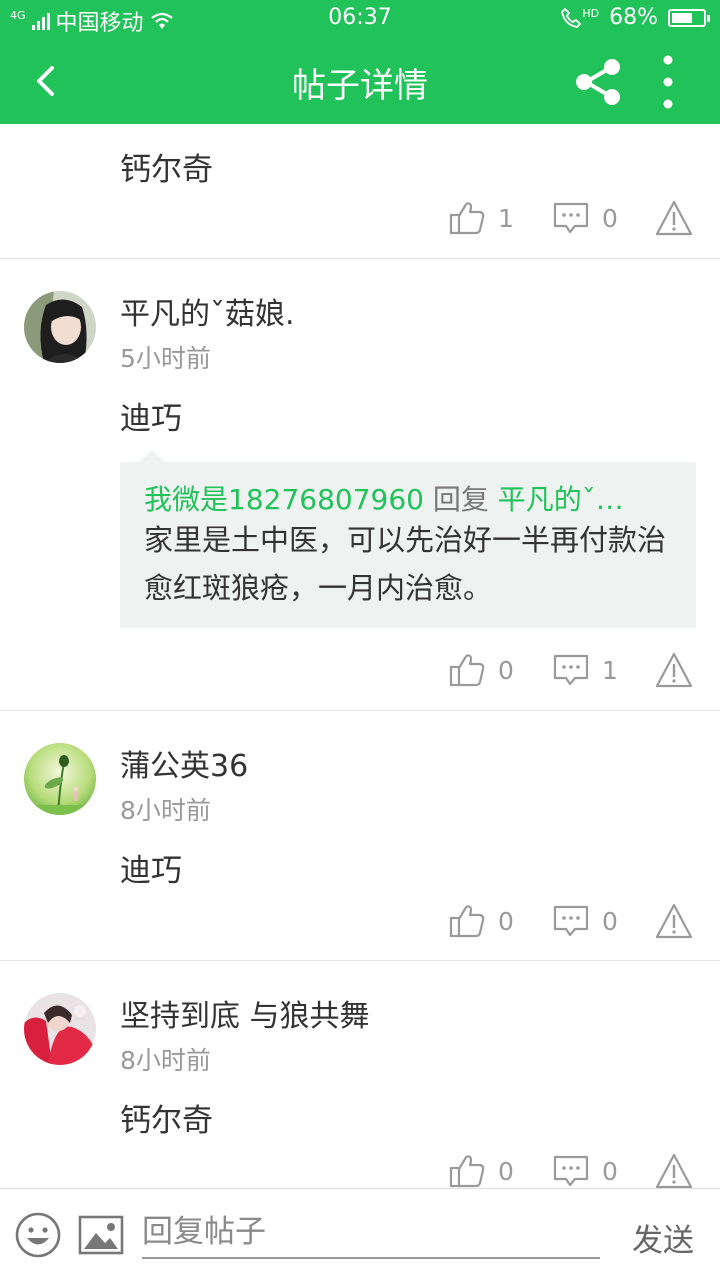 Image resolution: width=720 pixels, height=1280 pixels. What do you see at coordinates (284, 499) in the screenshot?
I see `reply-author: 我微是18276807960` at bounding box center [284, 499].